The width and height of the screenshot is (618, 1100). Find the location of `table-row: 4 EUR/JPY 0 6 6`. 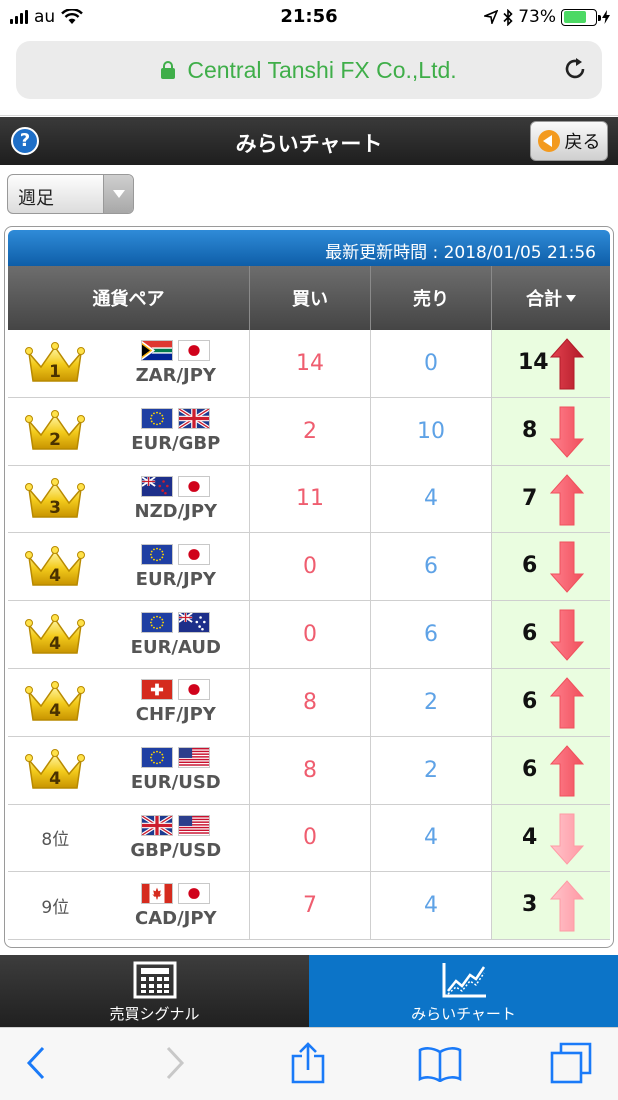

table-row: 4 EUR/JPY 0 6 6 is located at coordinates (309, 567).